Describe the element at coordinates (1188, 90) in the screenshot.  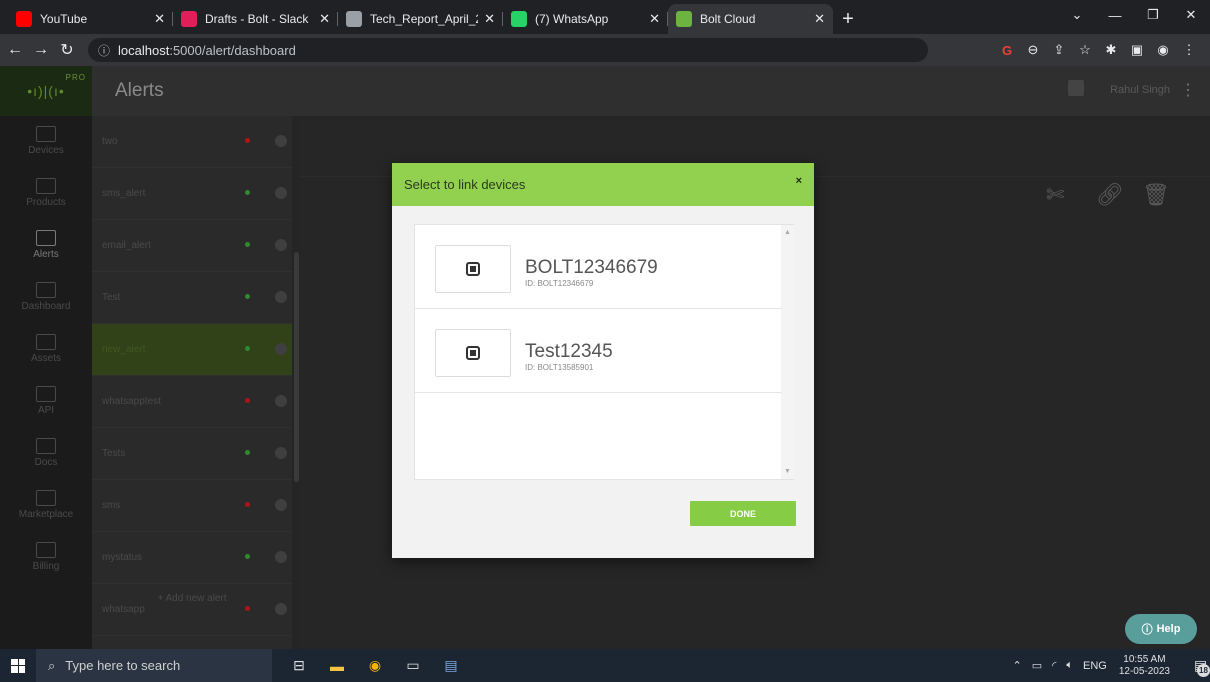
I see `more-options-icon: ⋮` at that location.